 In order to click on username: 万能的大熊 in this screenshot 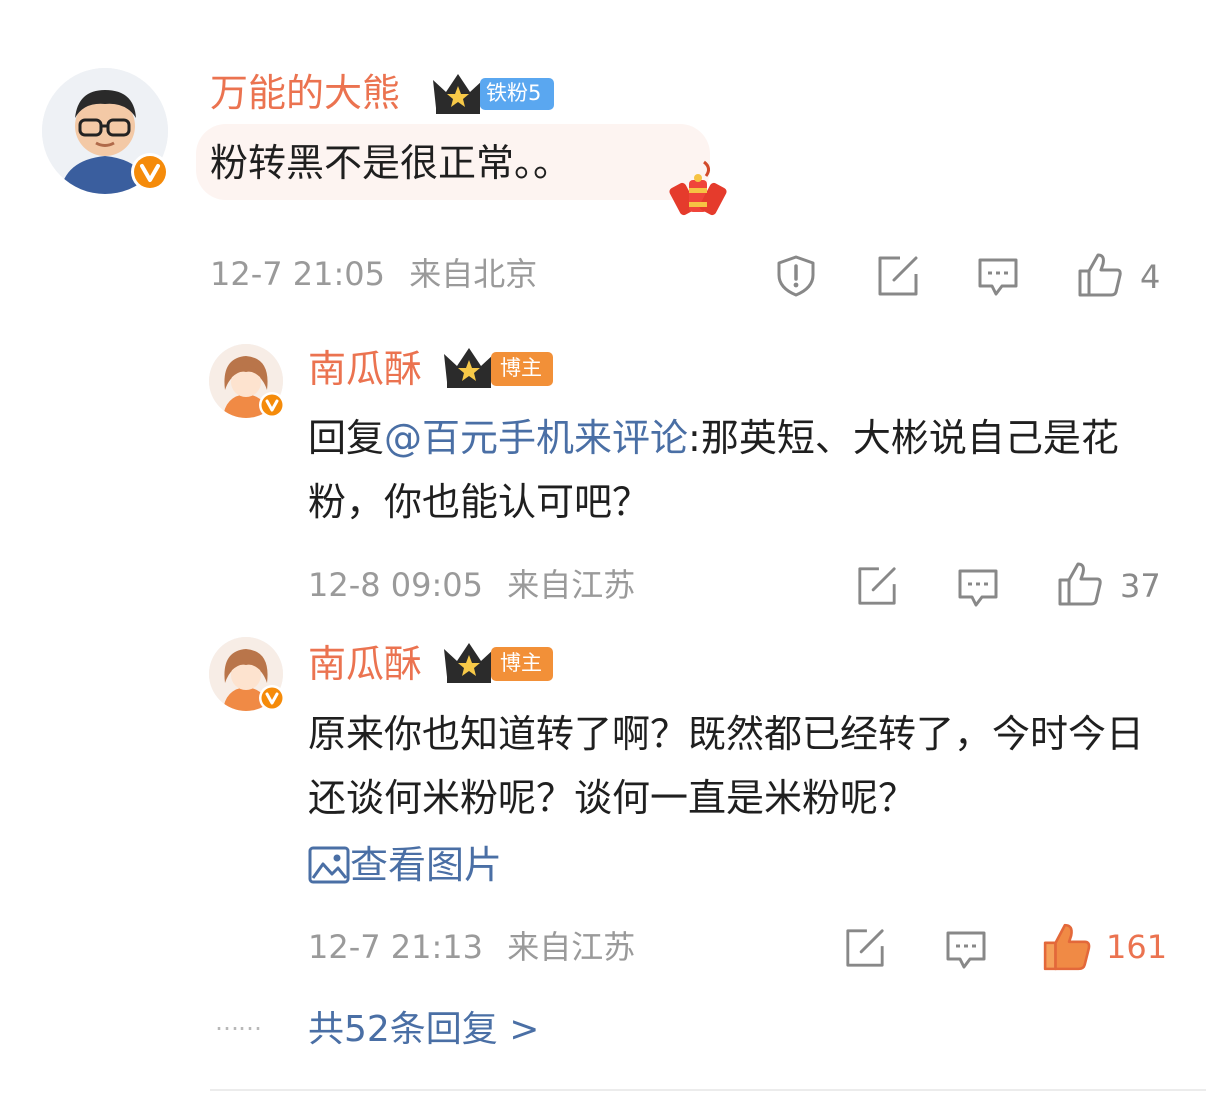, I will do `click(305, 93)`.